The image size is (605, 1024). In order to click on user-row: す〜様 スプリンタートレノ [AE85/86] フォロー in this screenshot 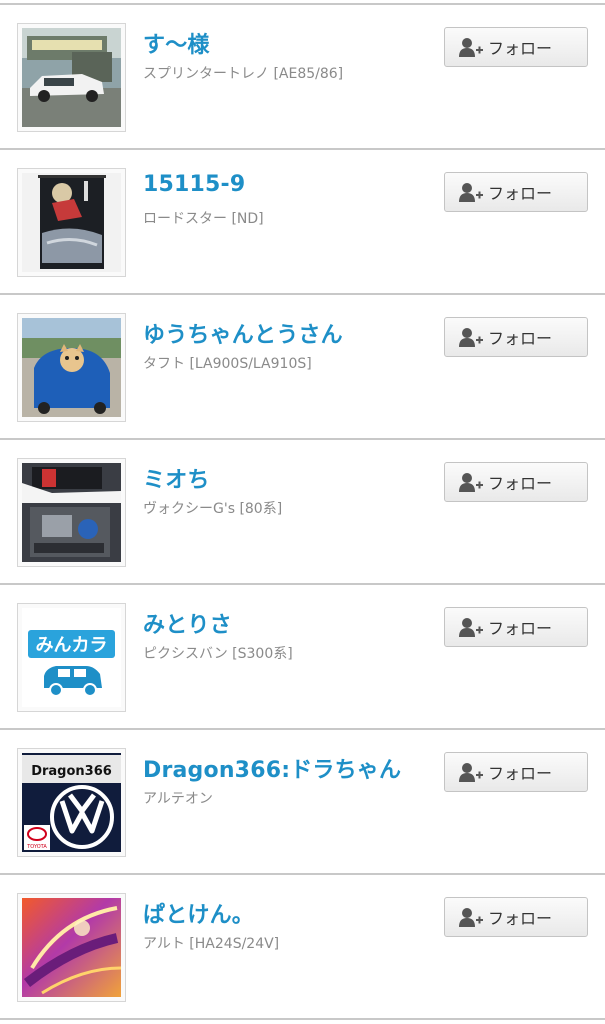, I will do `click(302, 75)`.